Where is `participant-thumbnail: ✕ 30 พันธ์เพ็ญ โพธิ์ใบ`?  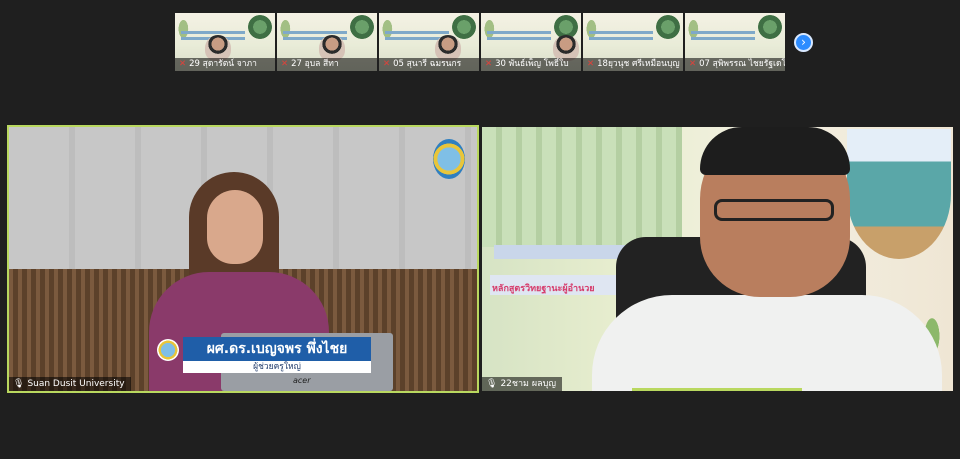
participant-thumbnail: ✕ 30 พันธ์เพ็ญ โพธิ์ใบ is located at coordinates (531, 42).